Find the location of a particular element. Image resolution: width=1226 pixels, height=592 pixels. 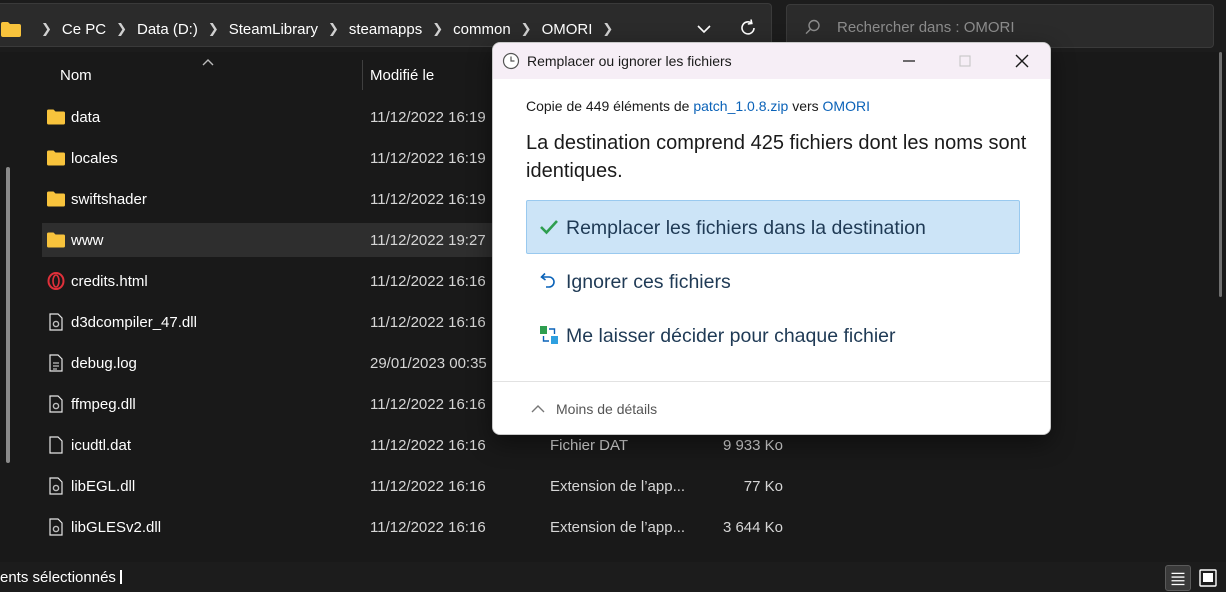

file-size: 3 644 Ko is located at coordinates (752, 527).